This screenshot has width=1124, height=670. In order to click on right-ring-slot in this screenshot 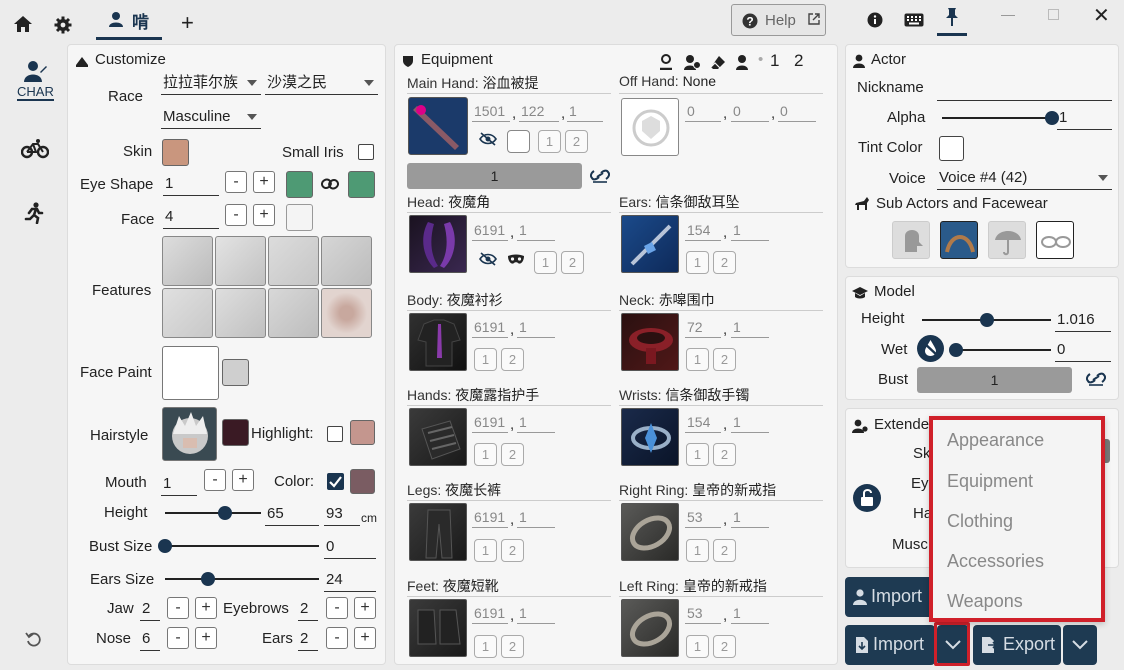, I will do `click(650, 532)`.